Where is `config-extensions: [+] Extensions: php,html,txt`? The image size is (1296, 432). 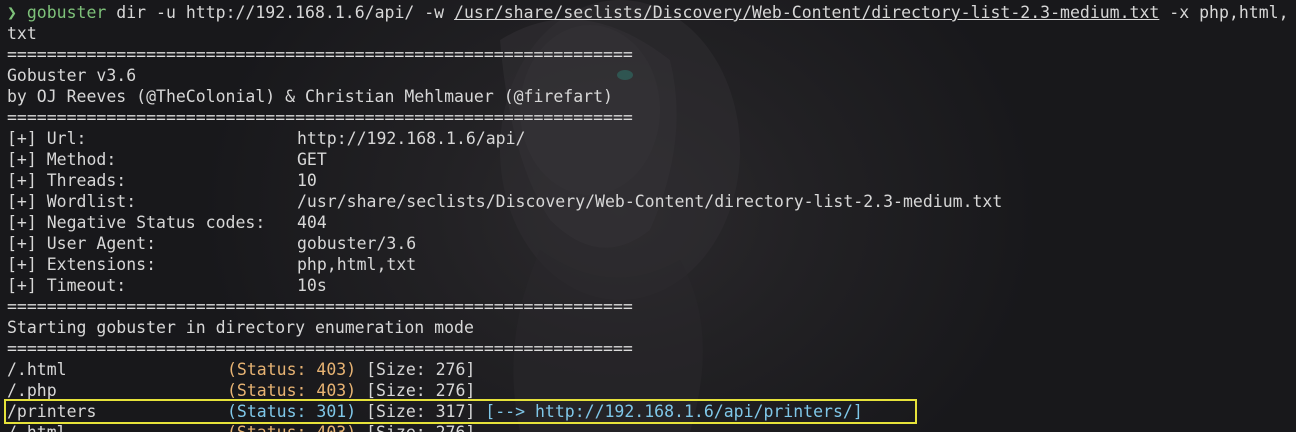
config-extensions: [+] Extensions: php,html,txt is located at coordinates (648, 264).